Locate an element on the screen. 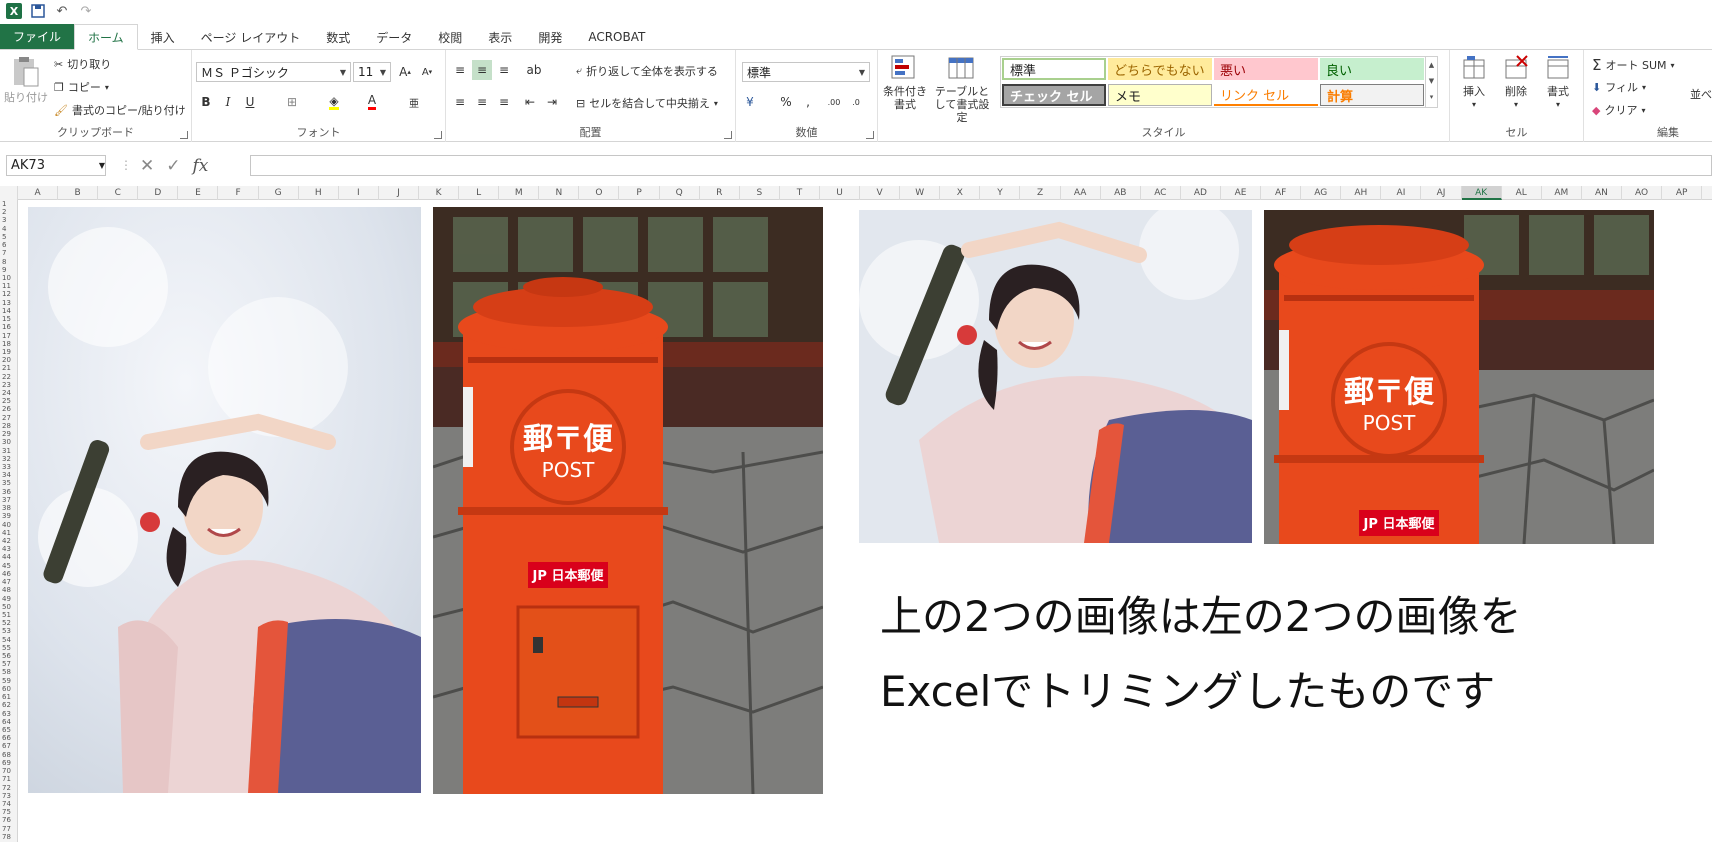 This screenshot has height=842, width=1712. tab-acrobat: ACROBAT is located at coordinates (616, 37).